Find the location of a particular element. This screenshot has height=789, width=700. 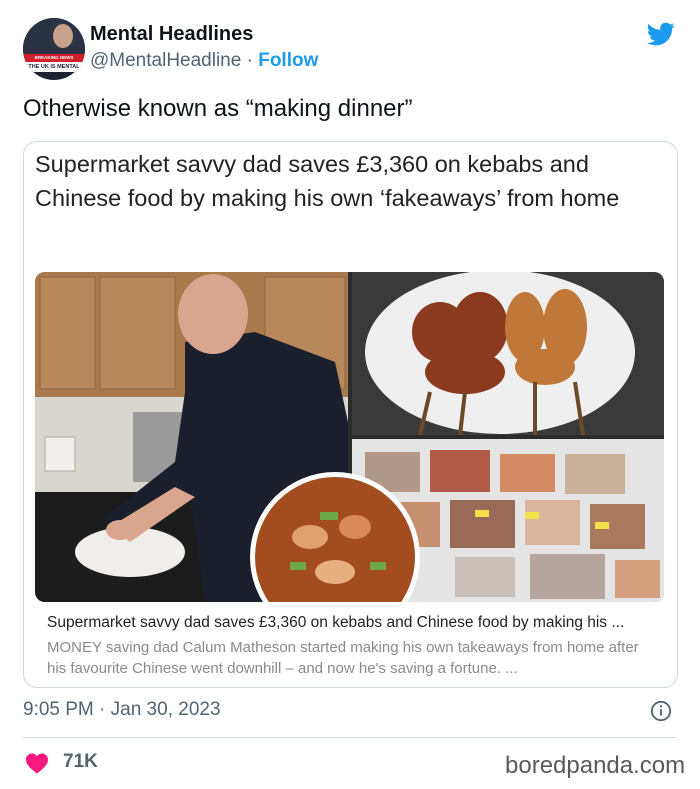

avatar-banner-top-text: BREAKING NEWS is located at coordinates (54, 57).